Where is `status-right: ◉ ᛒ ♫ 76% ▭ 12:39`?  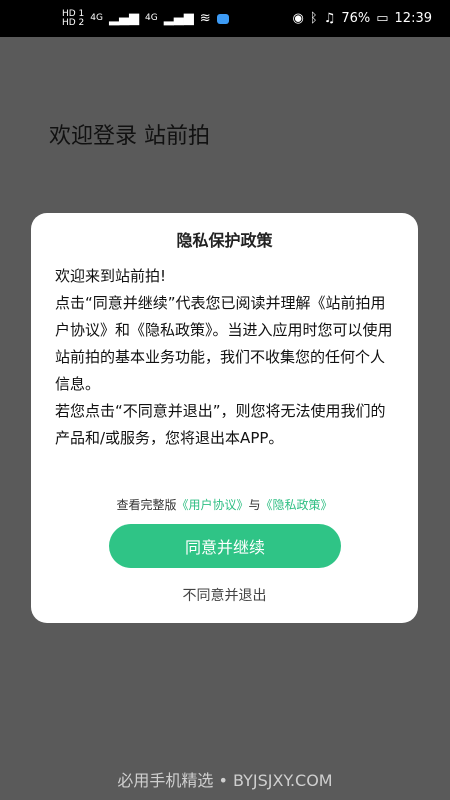
status-right: ◉ ᛒ ♫ 76% ▭ 12:39 is located at coordinates (362, 18).